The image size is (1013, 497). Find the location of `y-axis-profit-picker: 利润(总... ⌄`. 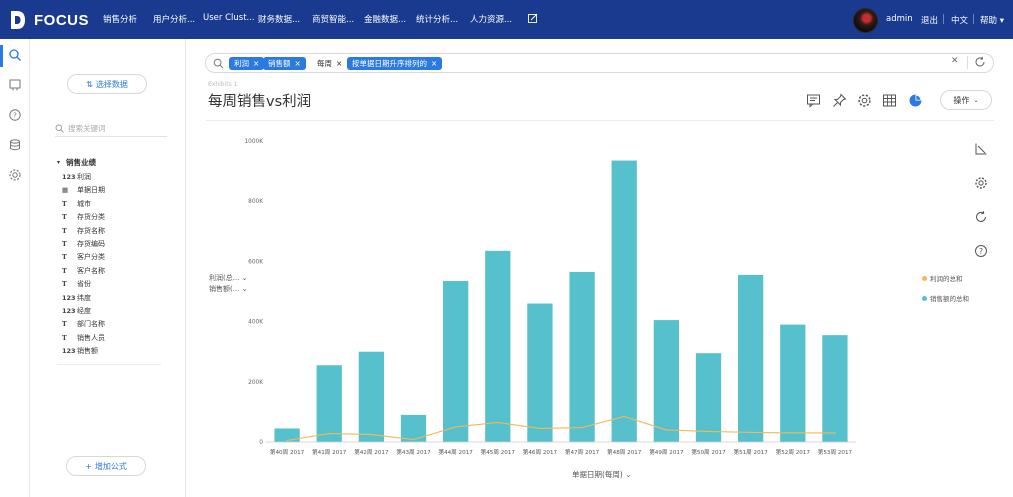

y-axis-profit-picker: 利润(总... ⌄ is located at coordinates (228, 278).